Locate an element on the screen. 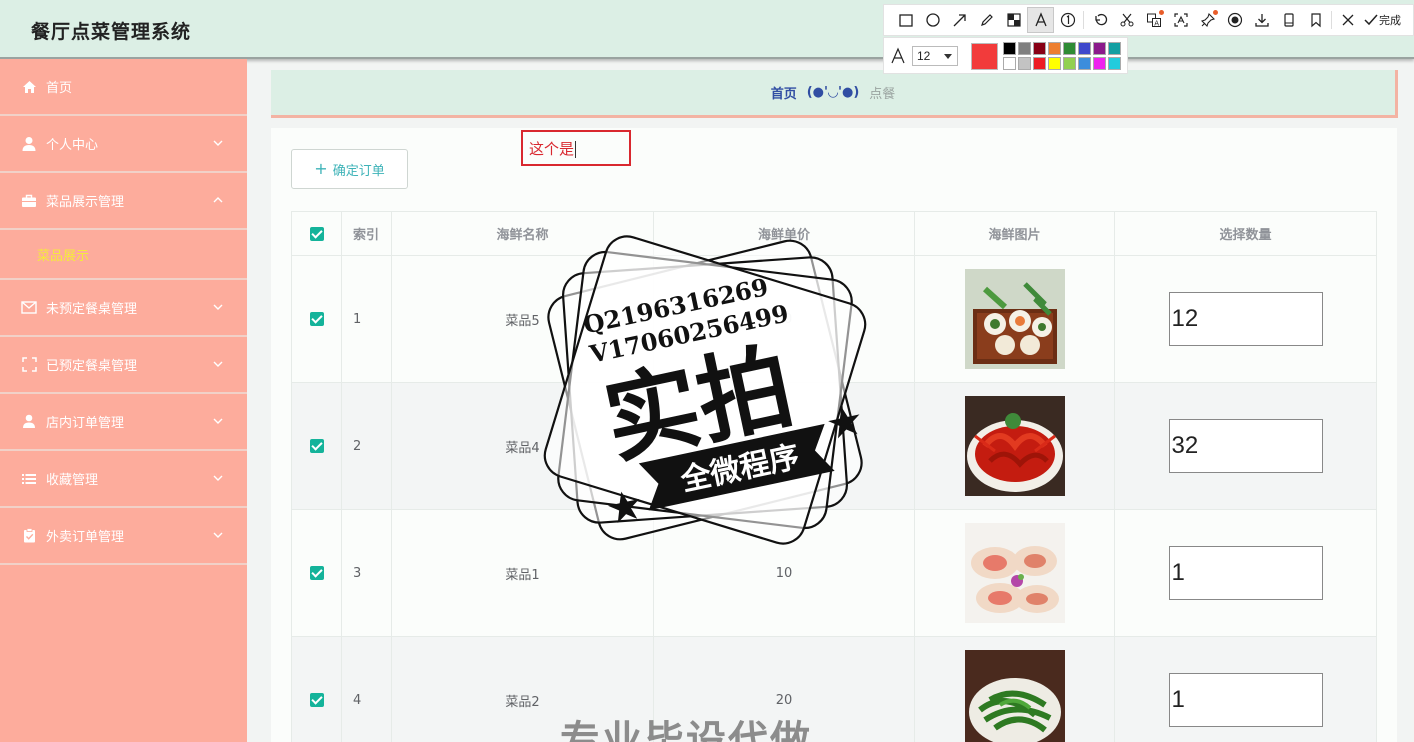 This screenshot has height=742, width=1414. sidebar-item-dish-display: 菜品展示管理 is located at coordinates (123, 201).